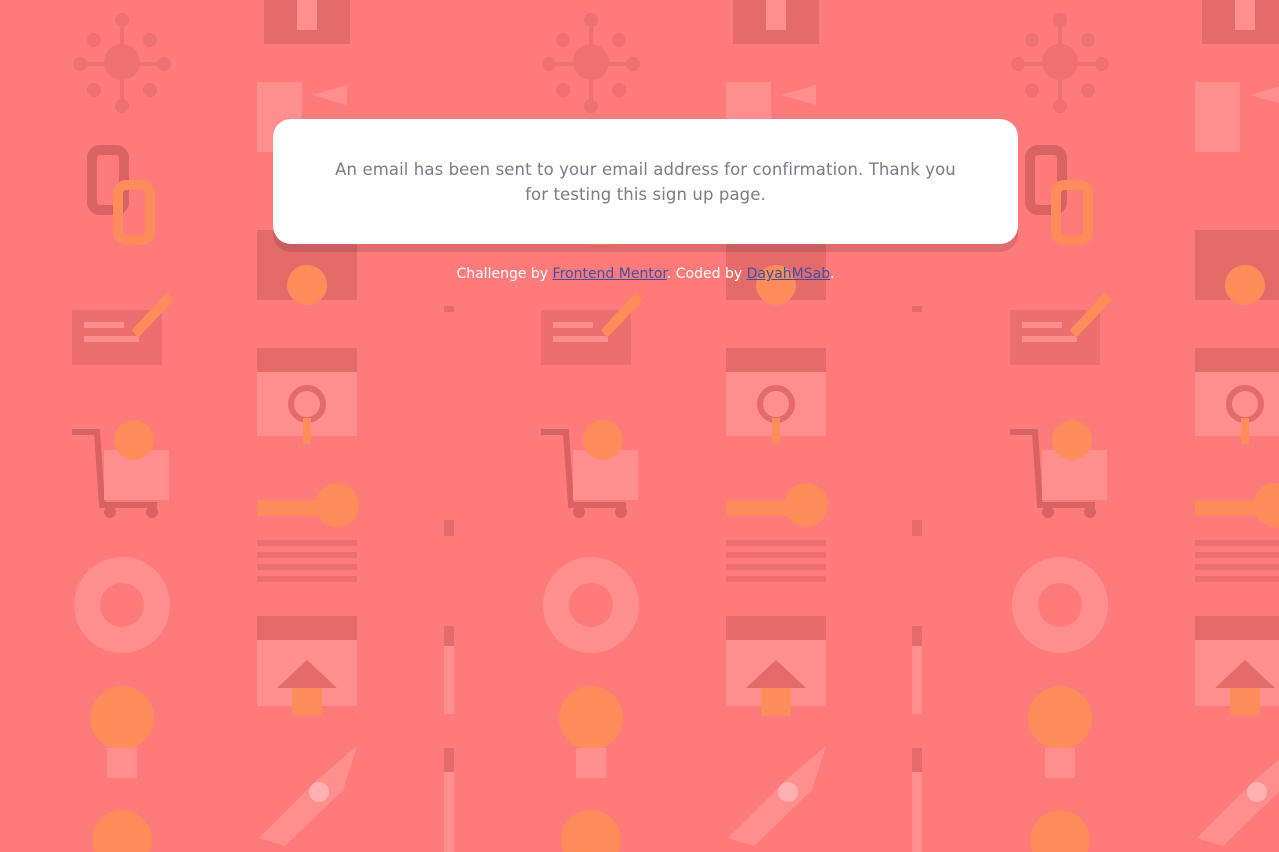 This screenshot has width=1279, height=852. What do you see at coordinates (832, 274) in the screenshot?
I see `footer-suffix: .` at bounding box center [832, 274].